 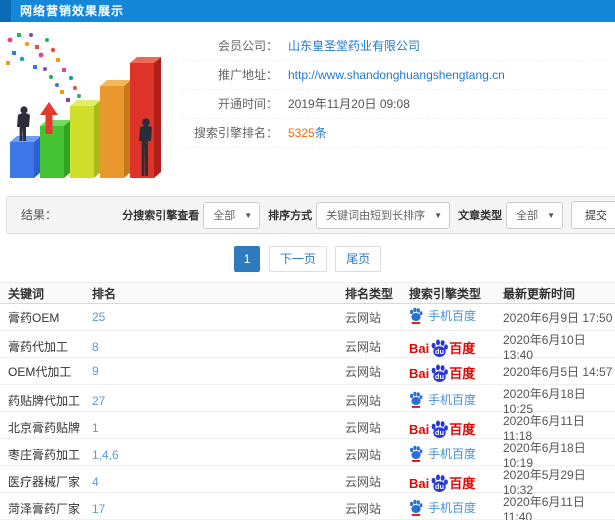 I want to click on cell-updated: 2020年6月5日 14:57, so click(x=558, y=371).